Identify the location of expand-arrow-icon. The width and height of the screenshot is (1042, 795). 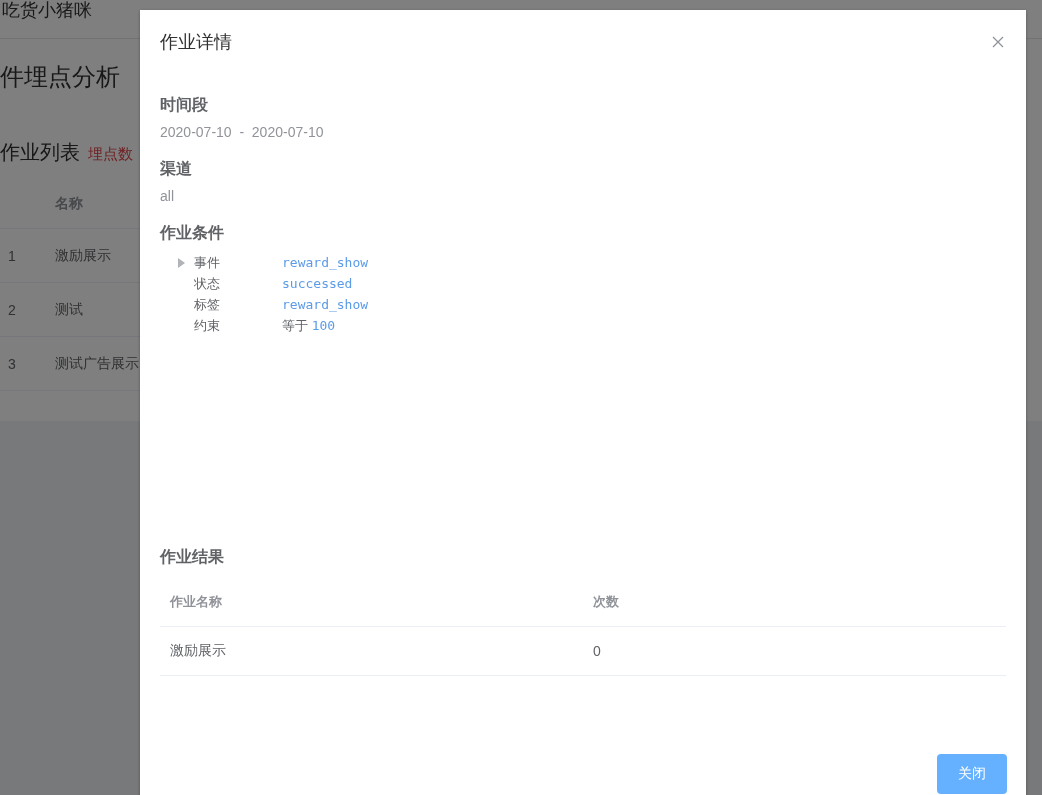
(181, 263).